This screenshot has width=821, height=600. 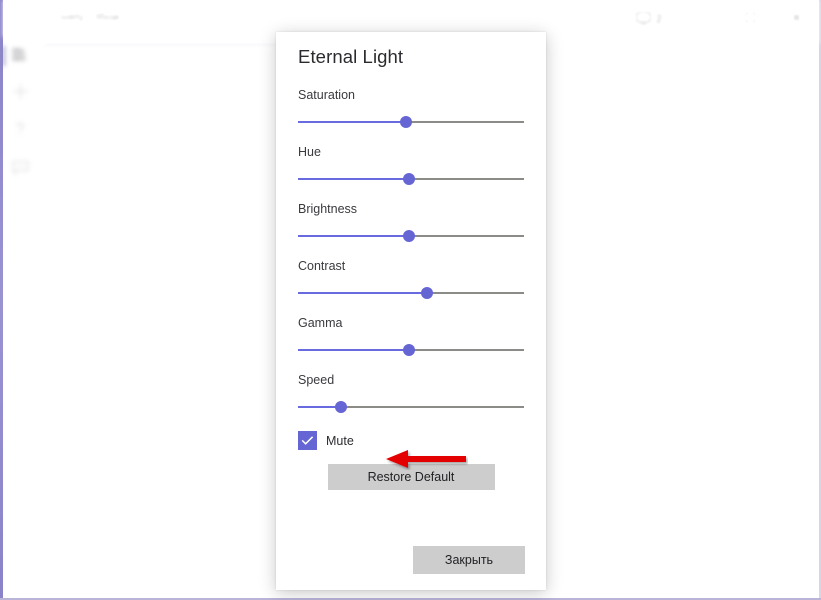 I want to click on library-books-icon, so click(x=20, y=56).